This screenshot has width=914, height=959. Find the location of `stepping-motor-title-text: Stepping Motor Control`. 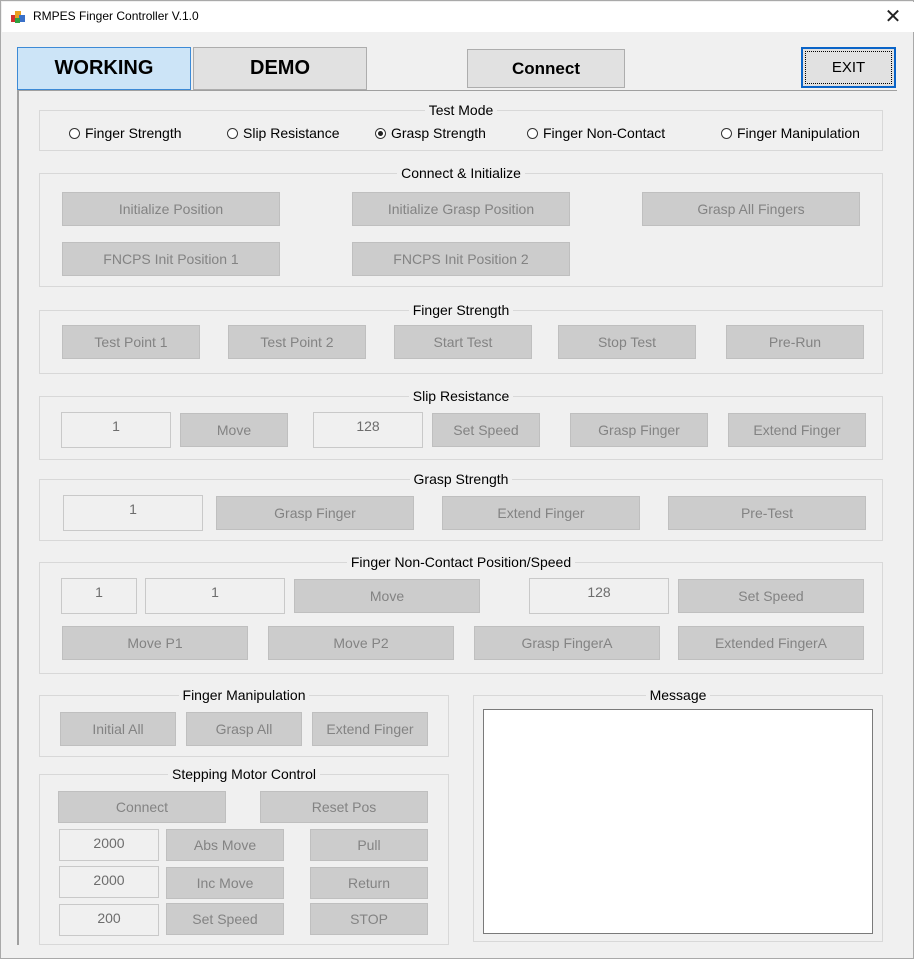

stepping-motor-title-text: Stepping Motor Control is located at coordinates (244, 774).